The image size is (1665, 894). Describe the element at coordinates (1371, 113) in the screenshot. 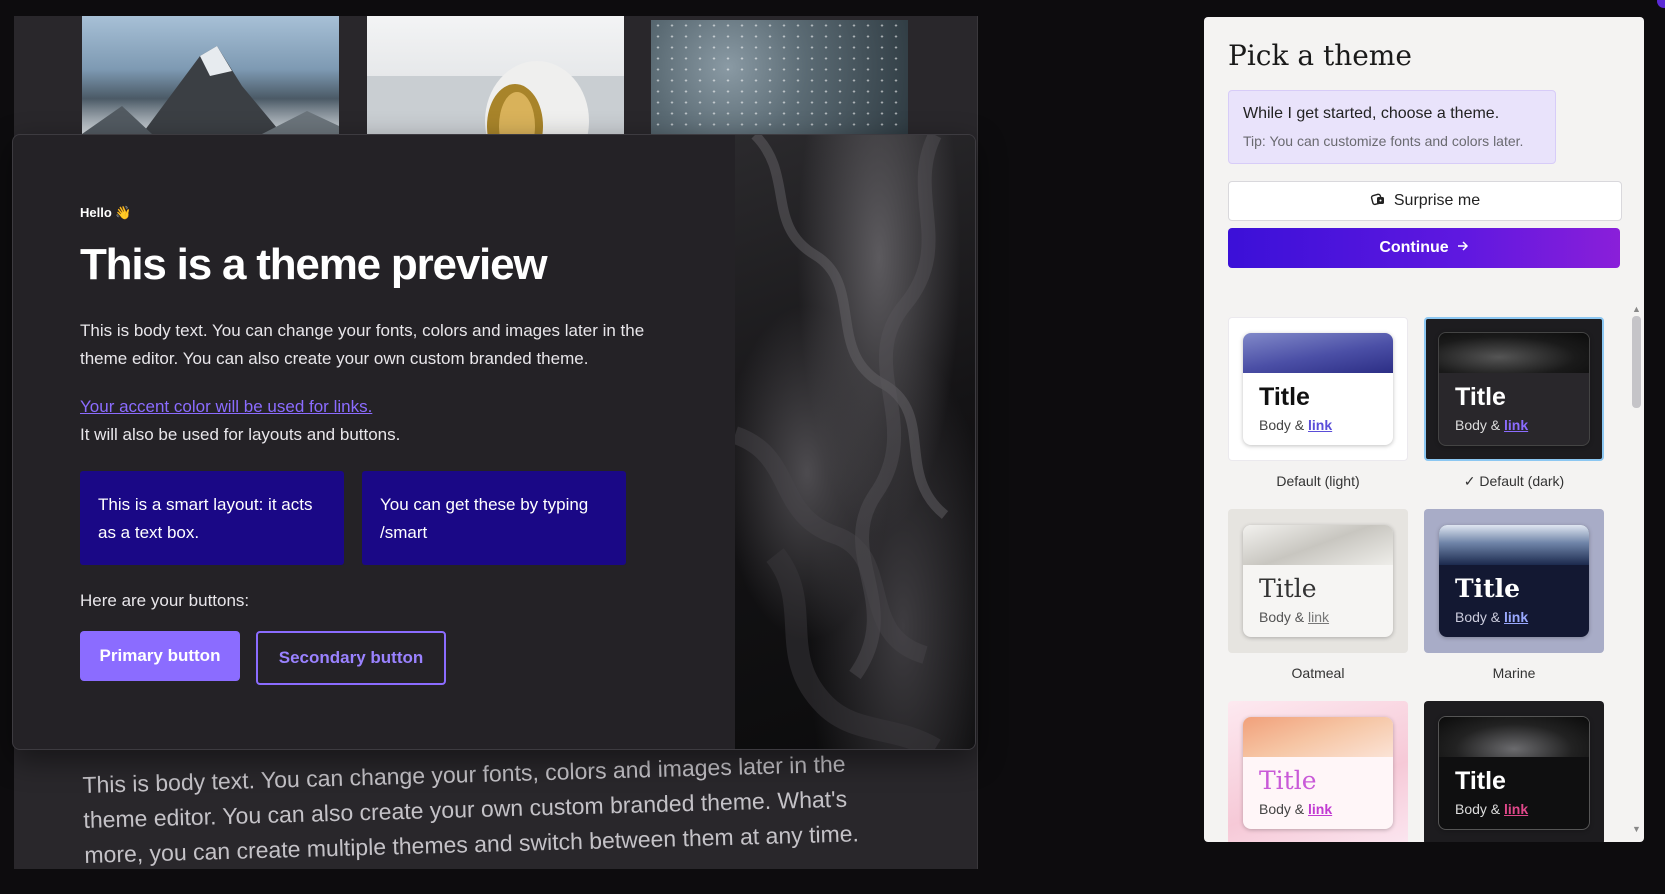

I see `tip-main-text: While I get started, choose a theme.` at that location.